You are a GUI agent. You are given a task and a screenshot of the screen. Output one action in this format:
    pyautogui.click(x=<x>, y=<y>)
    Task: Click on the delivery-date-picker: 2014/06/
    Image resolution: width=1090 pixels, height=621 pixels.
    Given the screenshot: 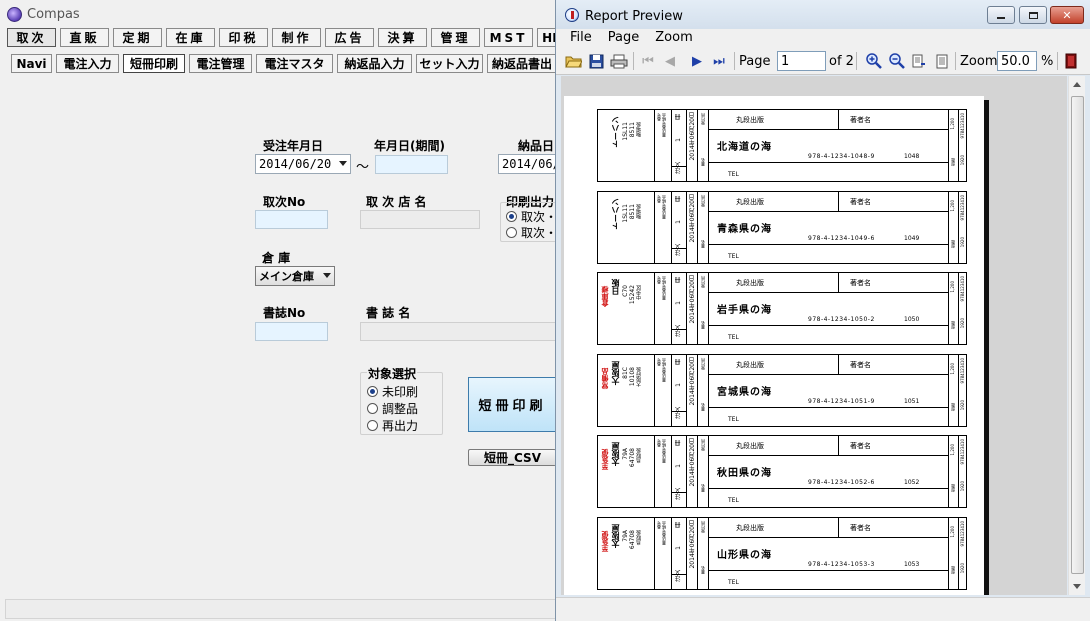 What is the action you would take?
    pyautogui.click(x=527, y=164)
    